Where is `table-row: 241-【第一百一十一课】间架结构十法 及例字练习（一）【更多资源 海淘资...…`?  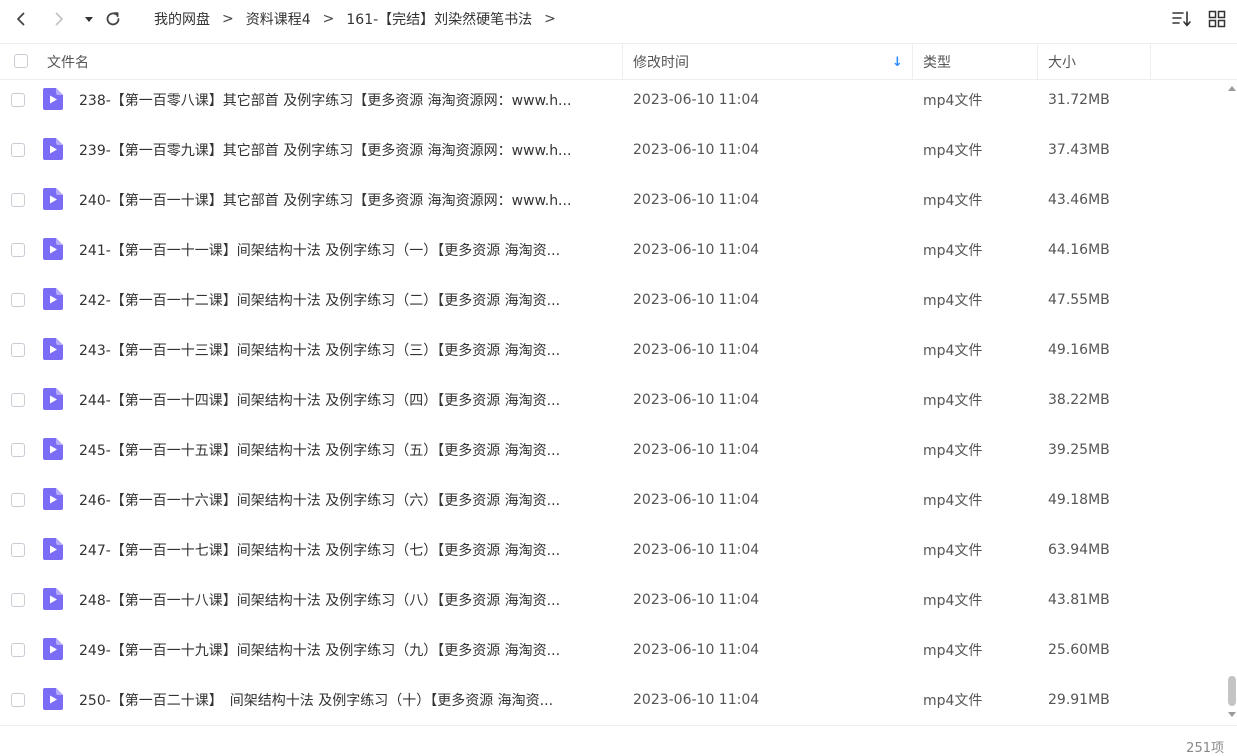
table-row: 241-【第一百一十一课】间架结构十法 及例字练习（一）【更多资源 海淘资...… is located at coordinates (613, 255).